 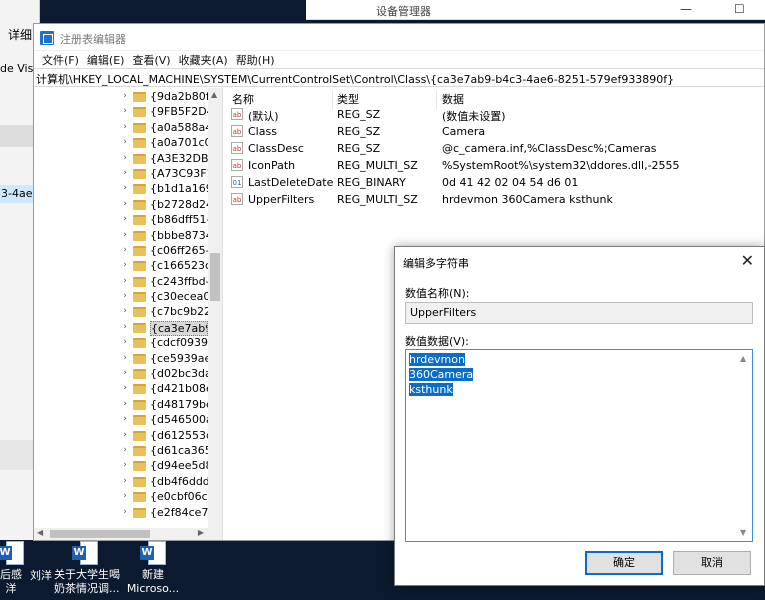 What do you see at coordinates (743, 532) in the screenshot?
I see `scroll-down-arrow-icon: ▼` at bounding box center [743, 532].